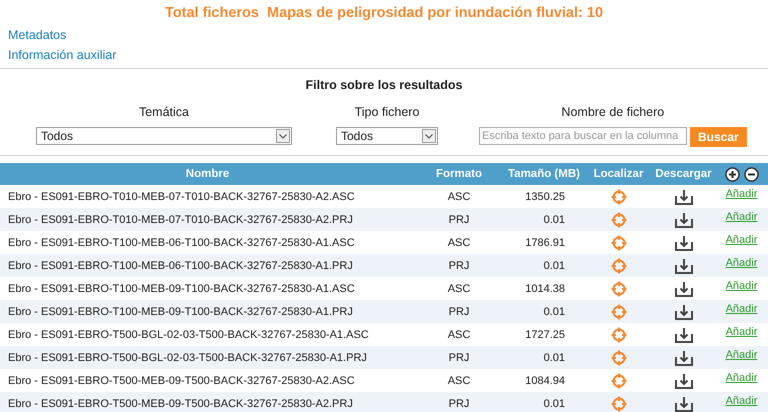 The width and height of the screenshot is (768, 412). Describe the element at coordinates (207, 402) in the screenshot. I see `file-name: Ebro - ES091-EBRO-T500-MEB-09-T500-BACK-32767-25830-A2.PRJ` at that location.